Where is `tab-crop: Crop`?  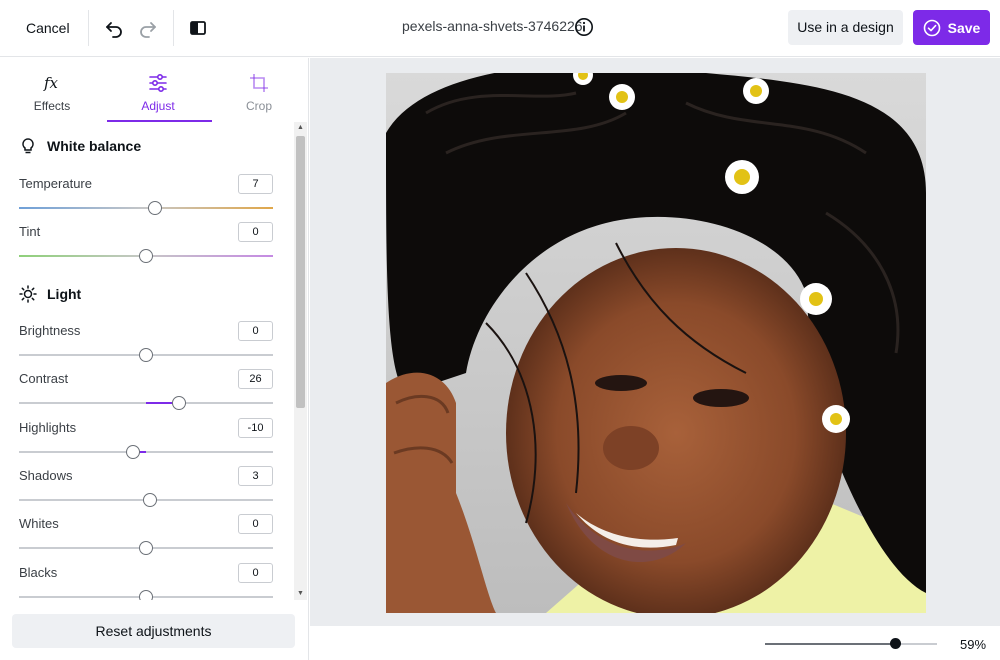
tab-crop: Crop is located at coordinates (259, 90).